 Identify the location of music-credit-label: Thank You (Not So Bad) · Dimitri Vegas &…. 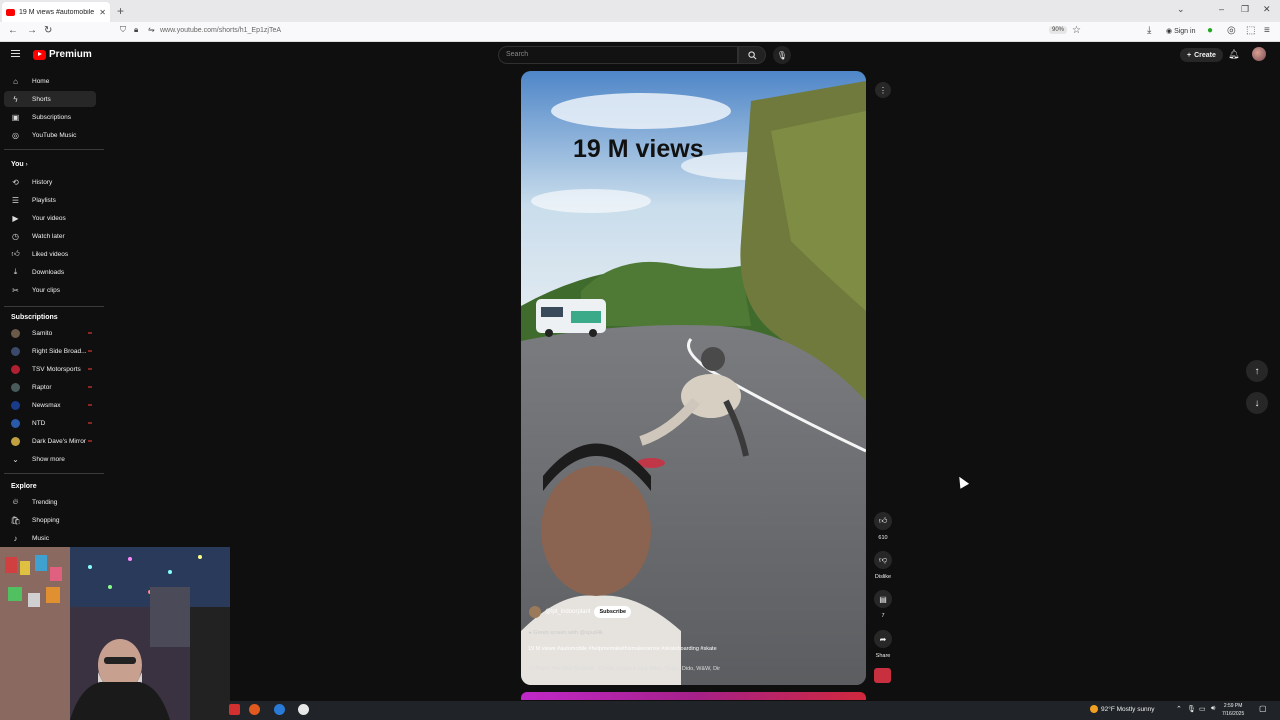
(627, 669).